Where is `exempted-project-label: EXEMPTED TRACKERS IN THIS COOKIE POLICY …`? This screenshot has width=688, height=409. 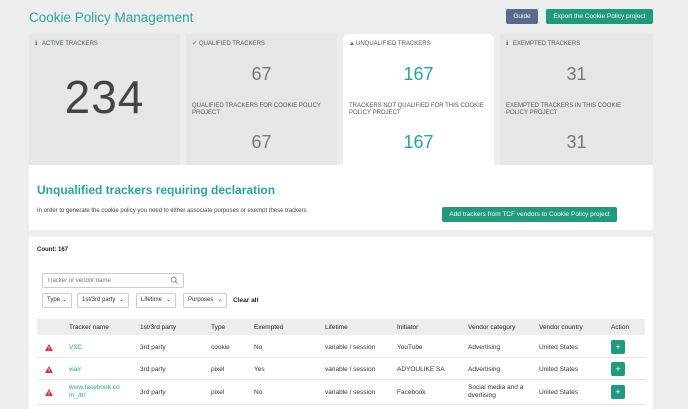
exempted-project-label: EXEMPTED TRACKERS IN THIS COOKIE POLICY … is located at coordinates (564, 109).